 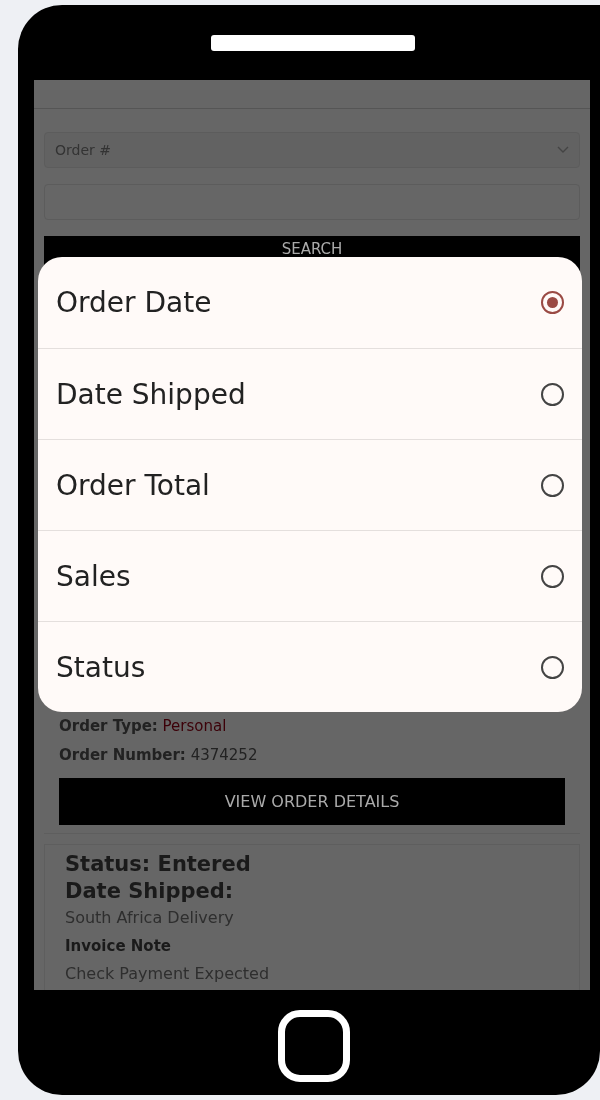 I want to click on sort-option: Date Shipped, so click(x=310, y=393).